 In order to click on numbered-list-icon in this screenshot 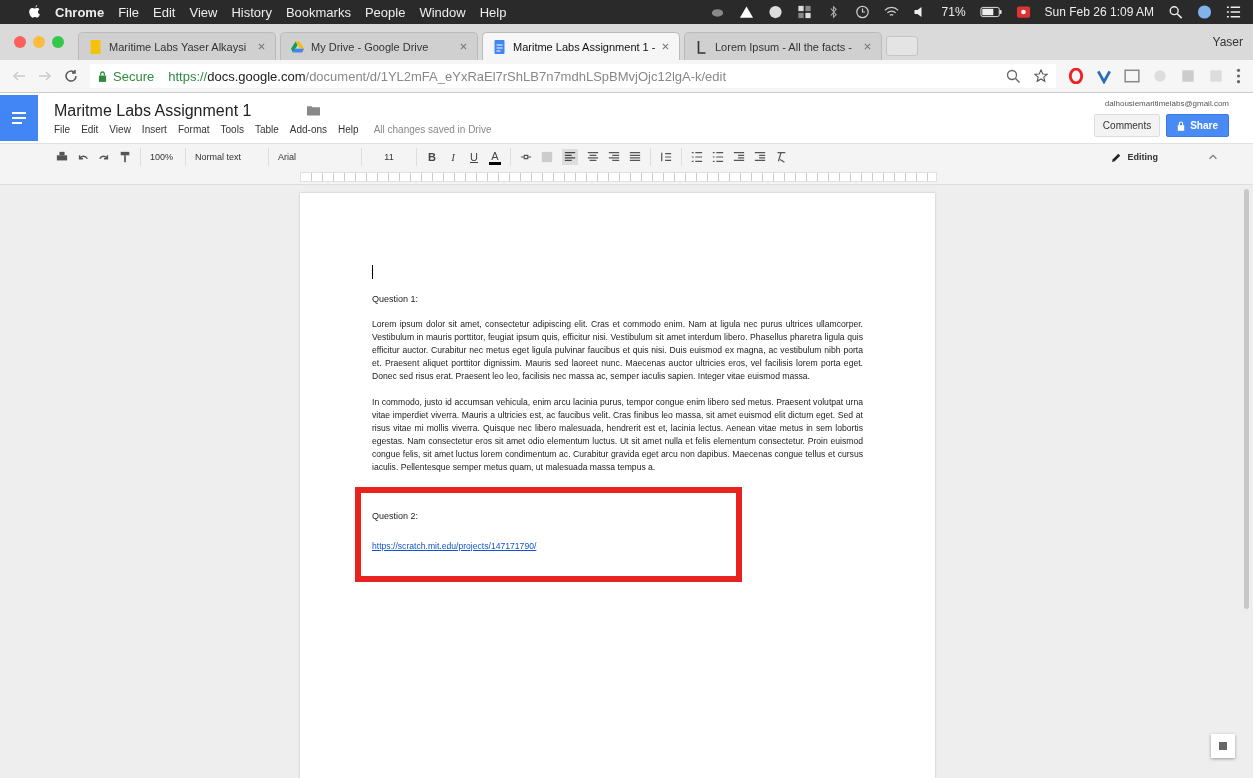, I will do `click(697, 157)`.